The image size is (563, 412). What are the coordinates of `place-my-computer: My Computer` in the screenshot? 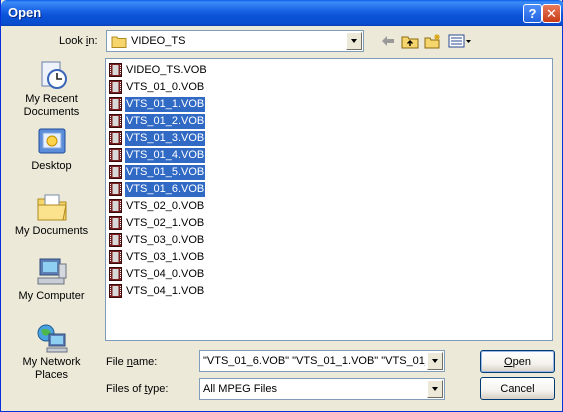 It's located at (51, 279).